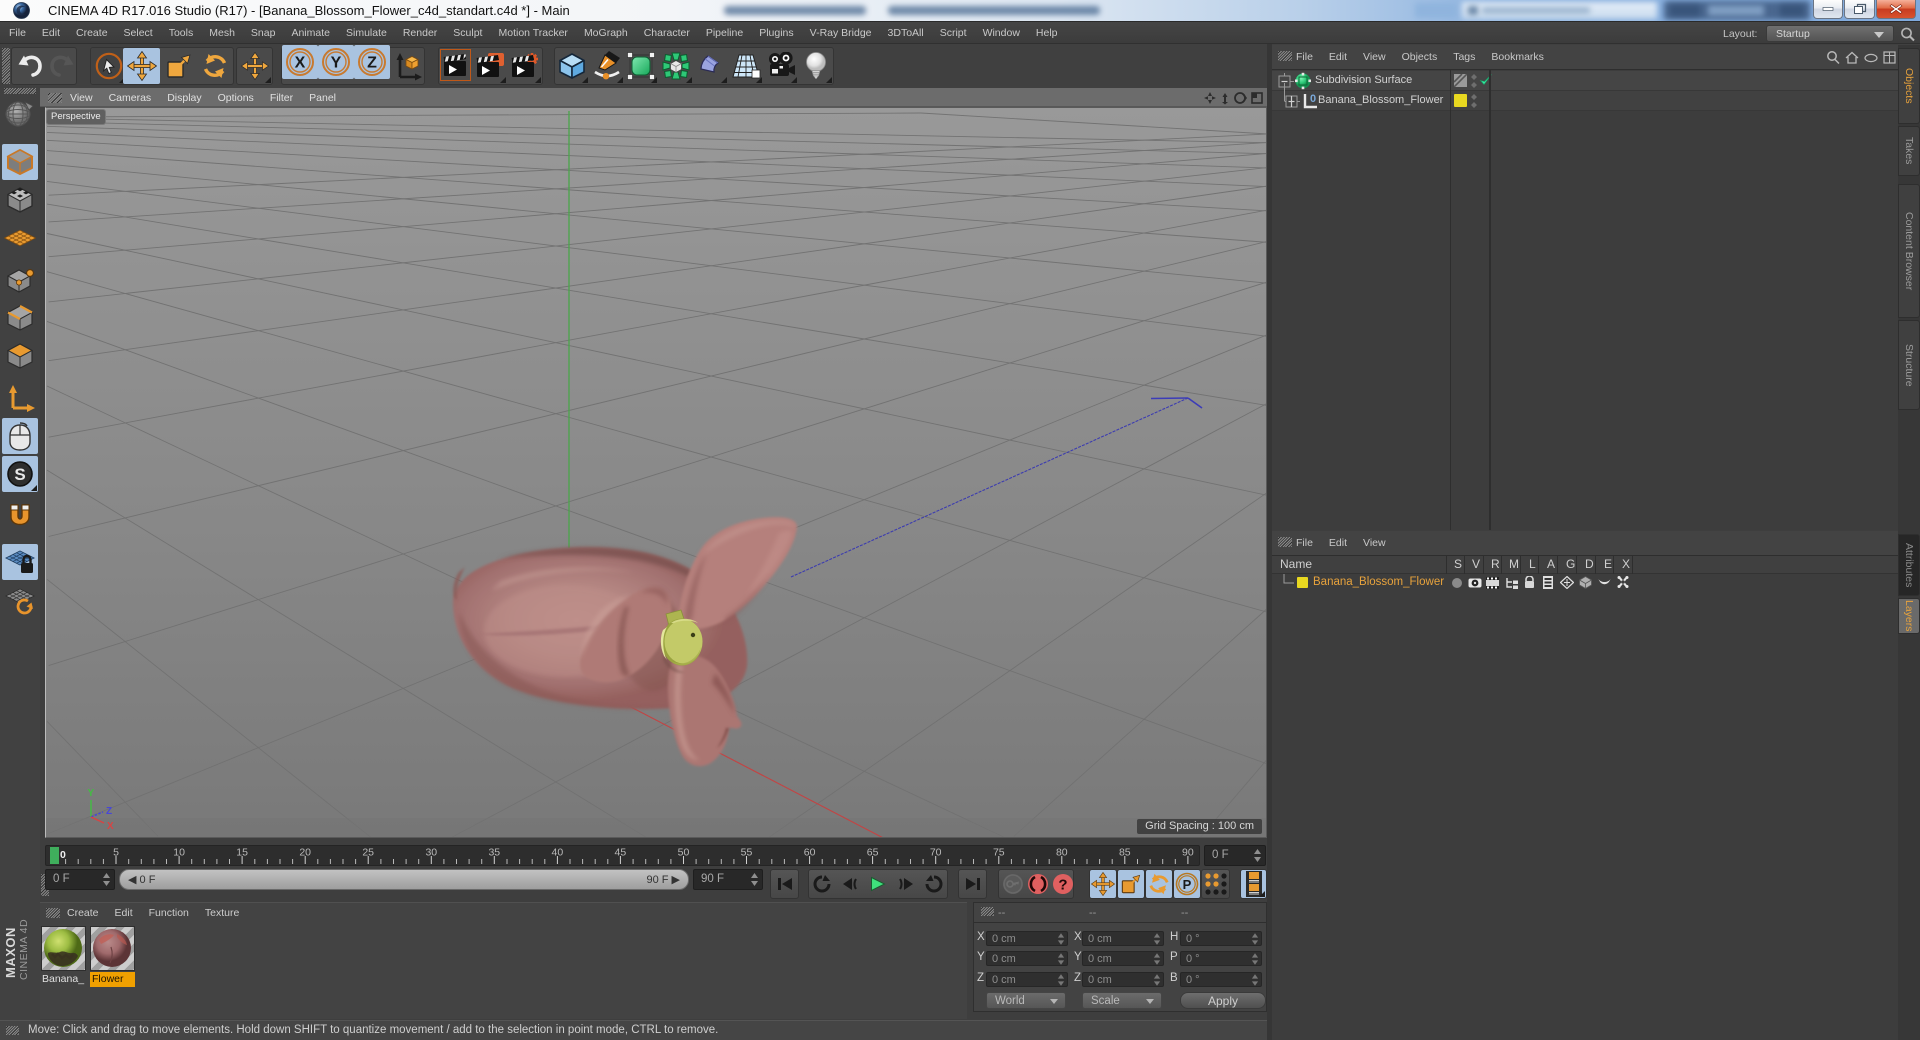 This screenshot has width=1920, height=1040. I want to click on svg-text: 20, so click(305, 853).